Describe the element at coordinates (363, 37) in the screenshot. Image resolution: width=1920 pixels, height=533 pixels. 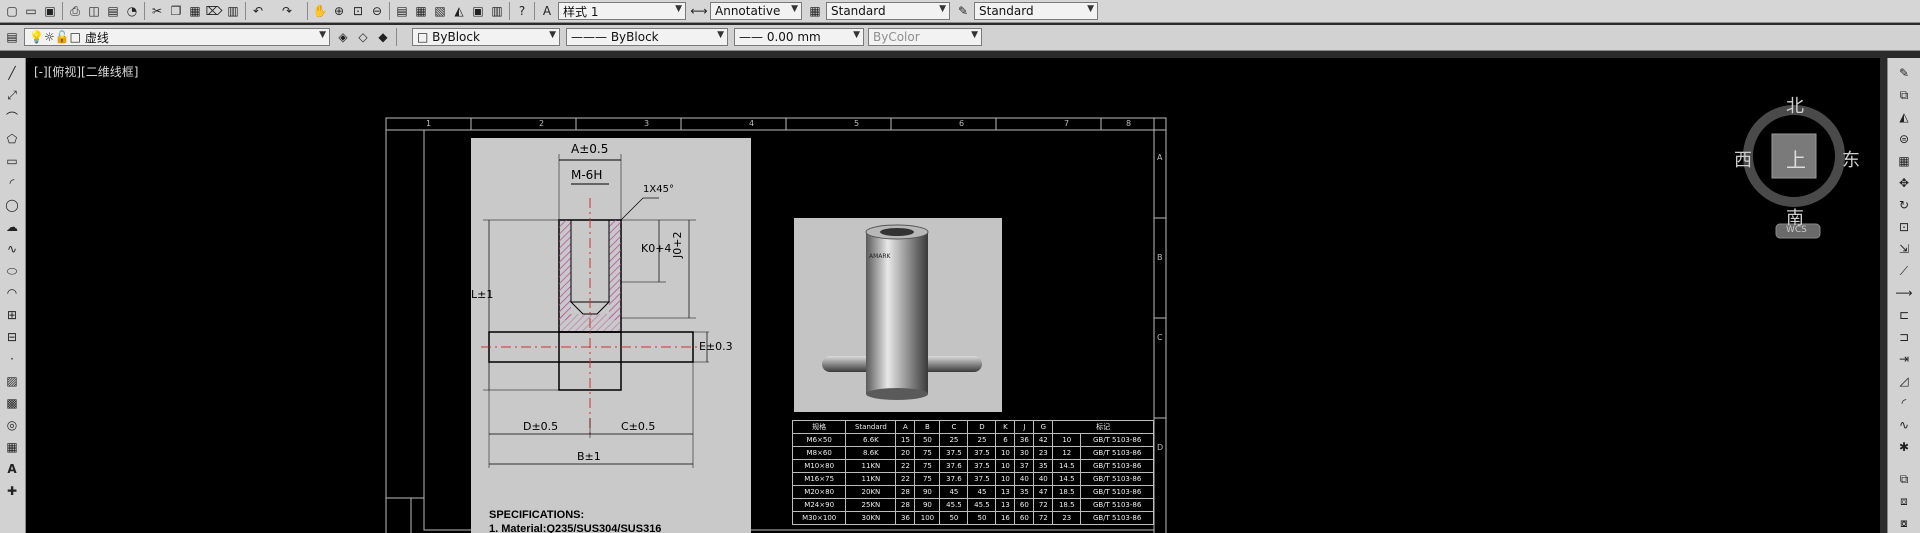
I see `layer-previous-icon: ◇` at that location.